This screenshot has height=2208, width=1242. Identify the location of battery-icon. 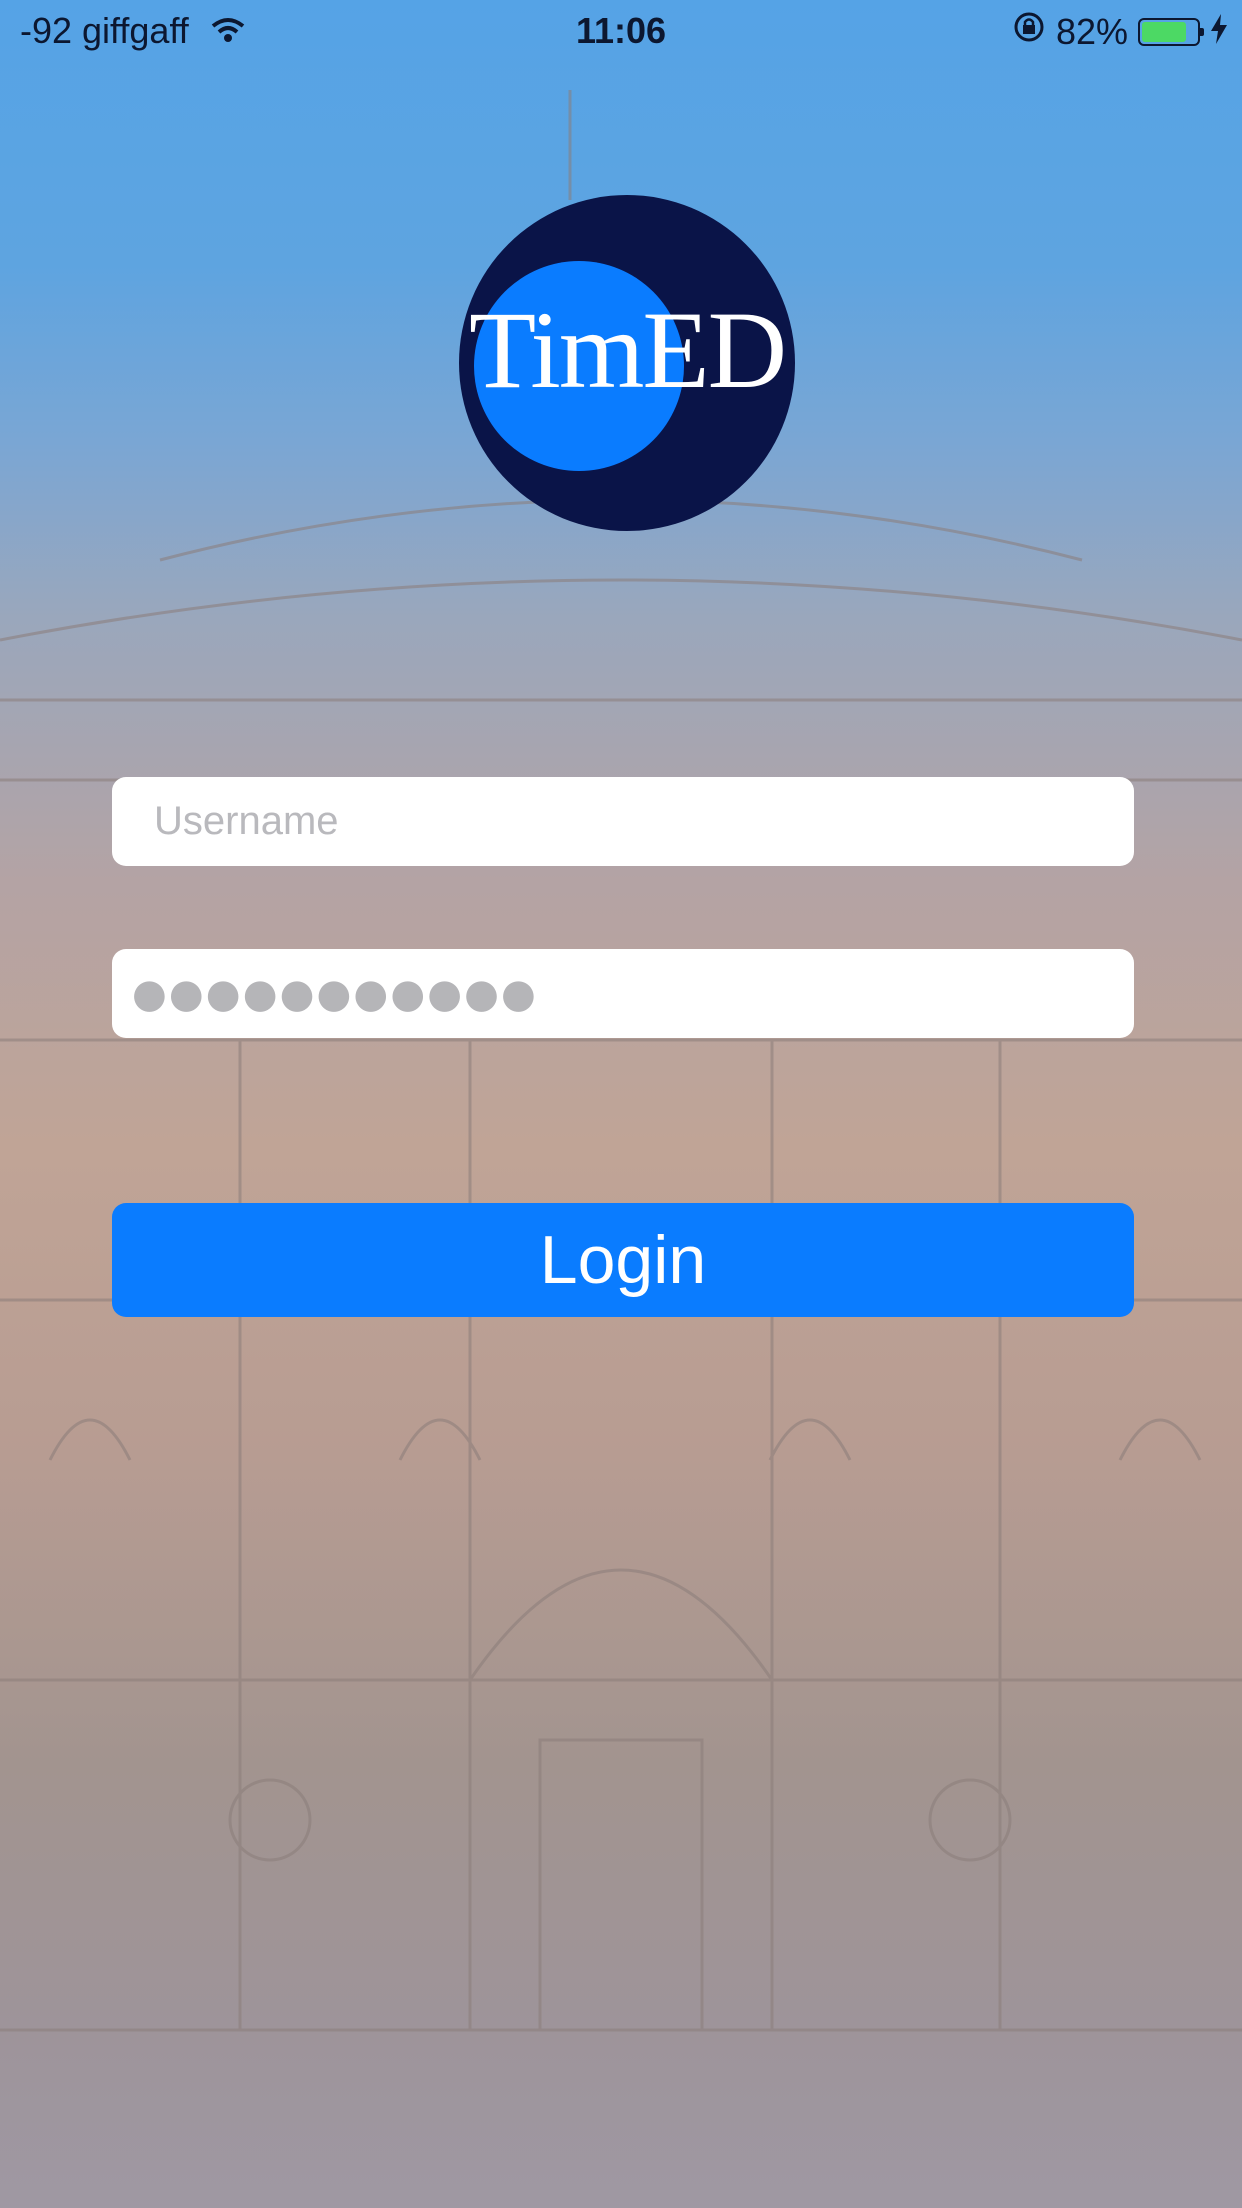
(1171, 31).